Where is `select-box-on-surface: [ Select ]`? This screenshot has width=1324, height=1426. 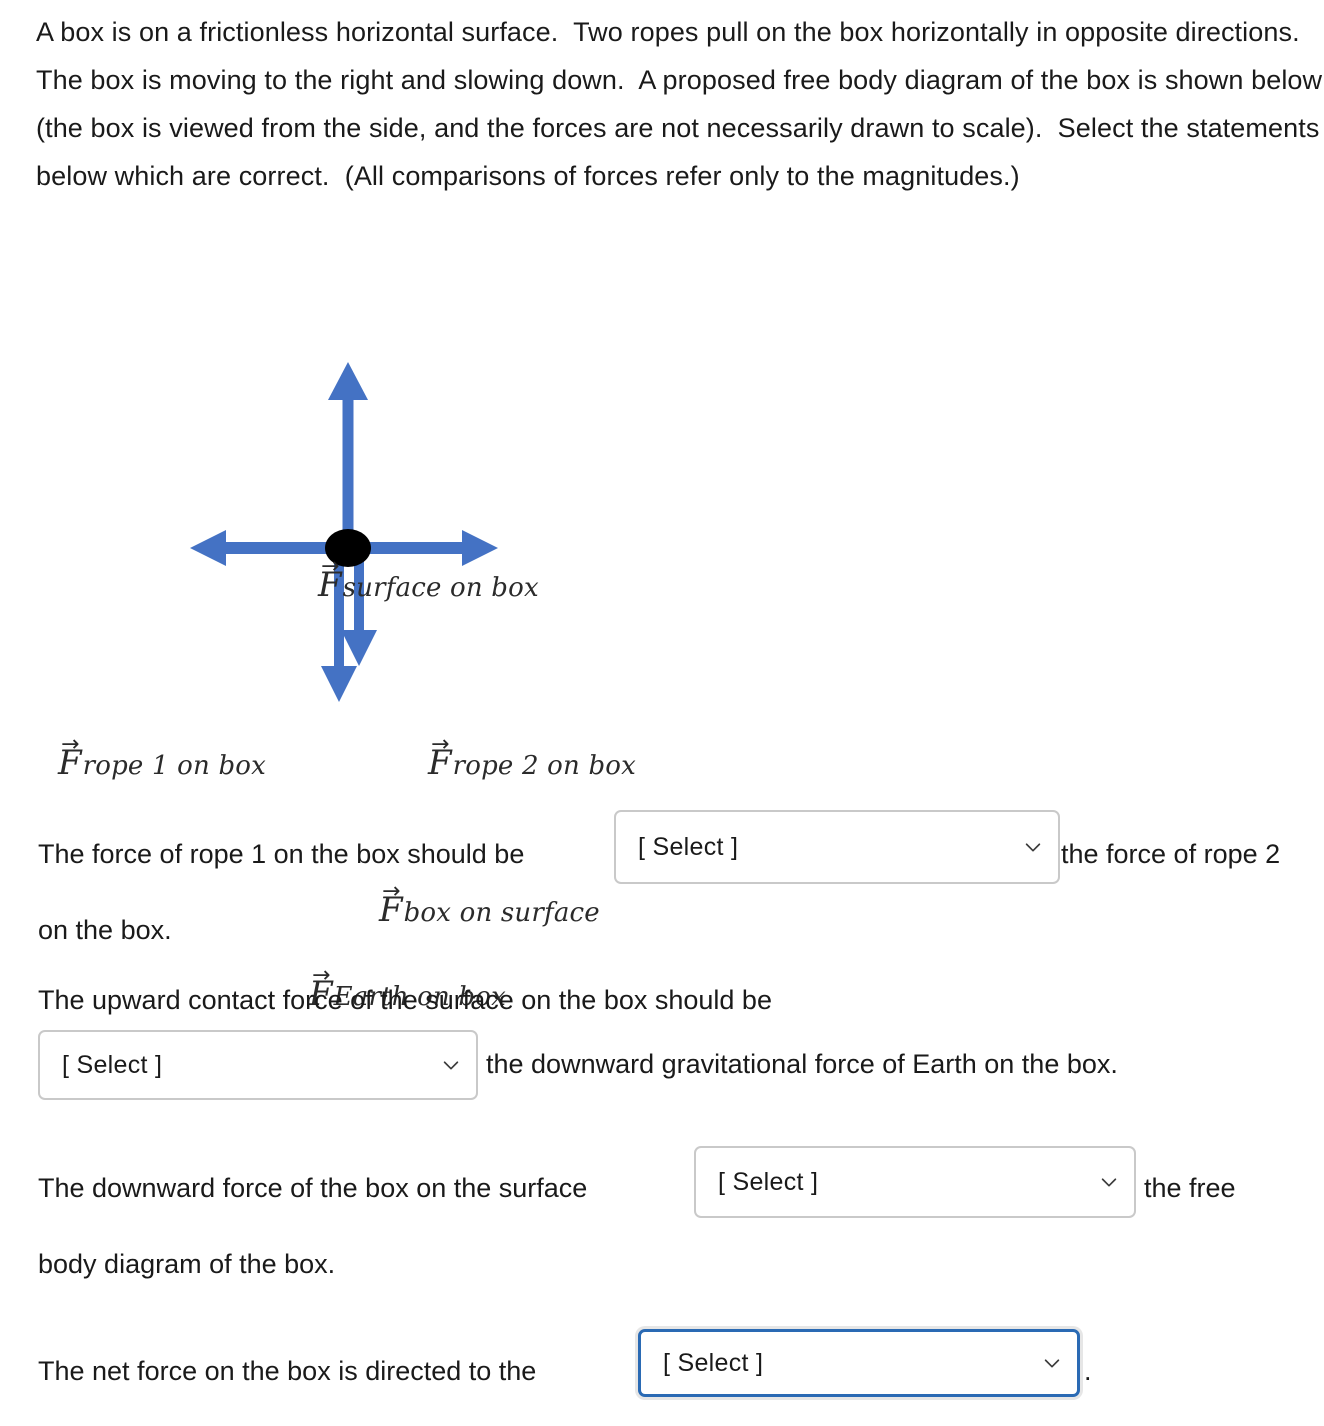 select-box-on-surface: [ Select ] is located at coordinates (915, 1182).